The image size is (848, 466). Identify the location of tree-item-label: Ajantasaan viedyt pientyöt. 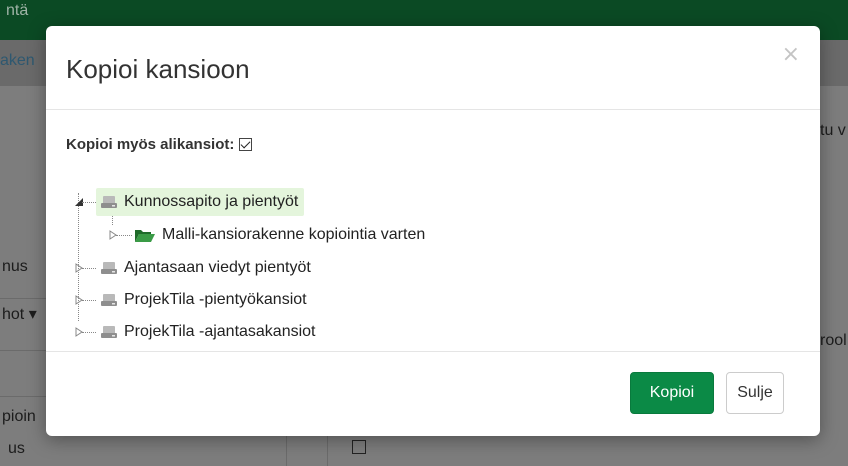
(217, 267).